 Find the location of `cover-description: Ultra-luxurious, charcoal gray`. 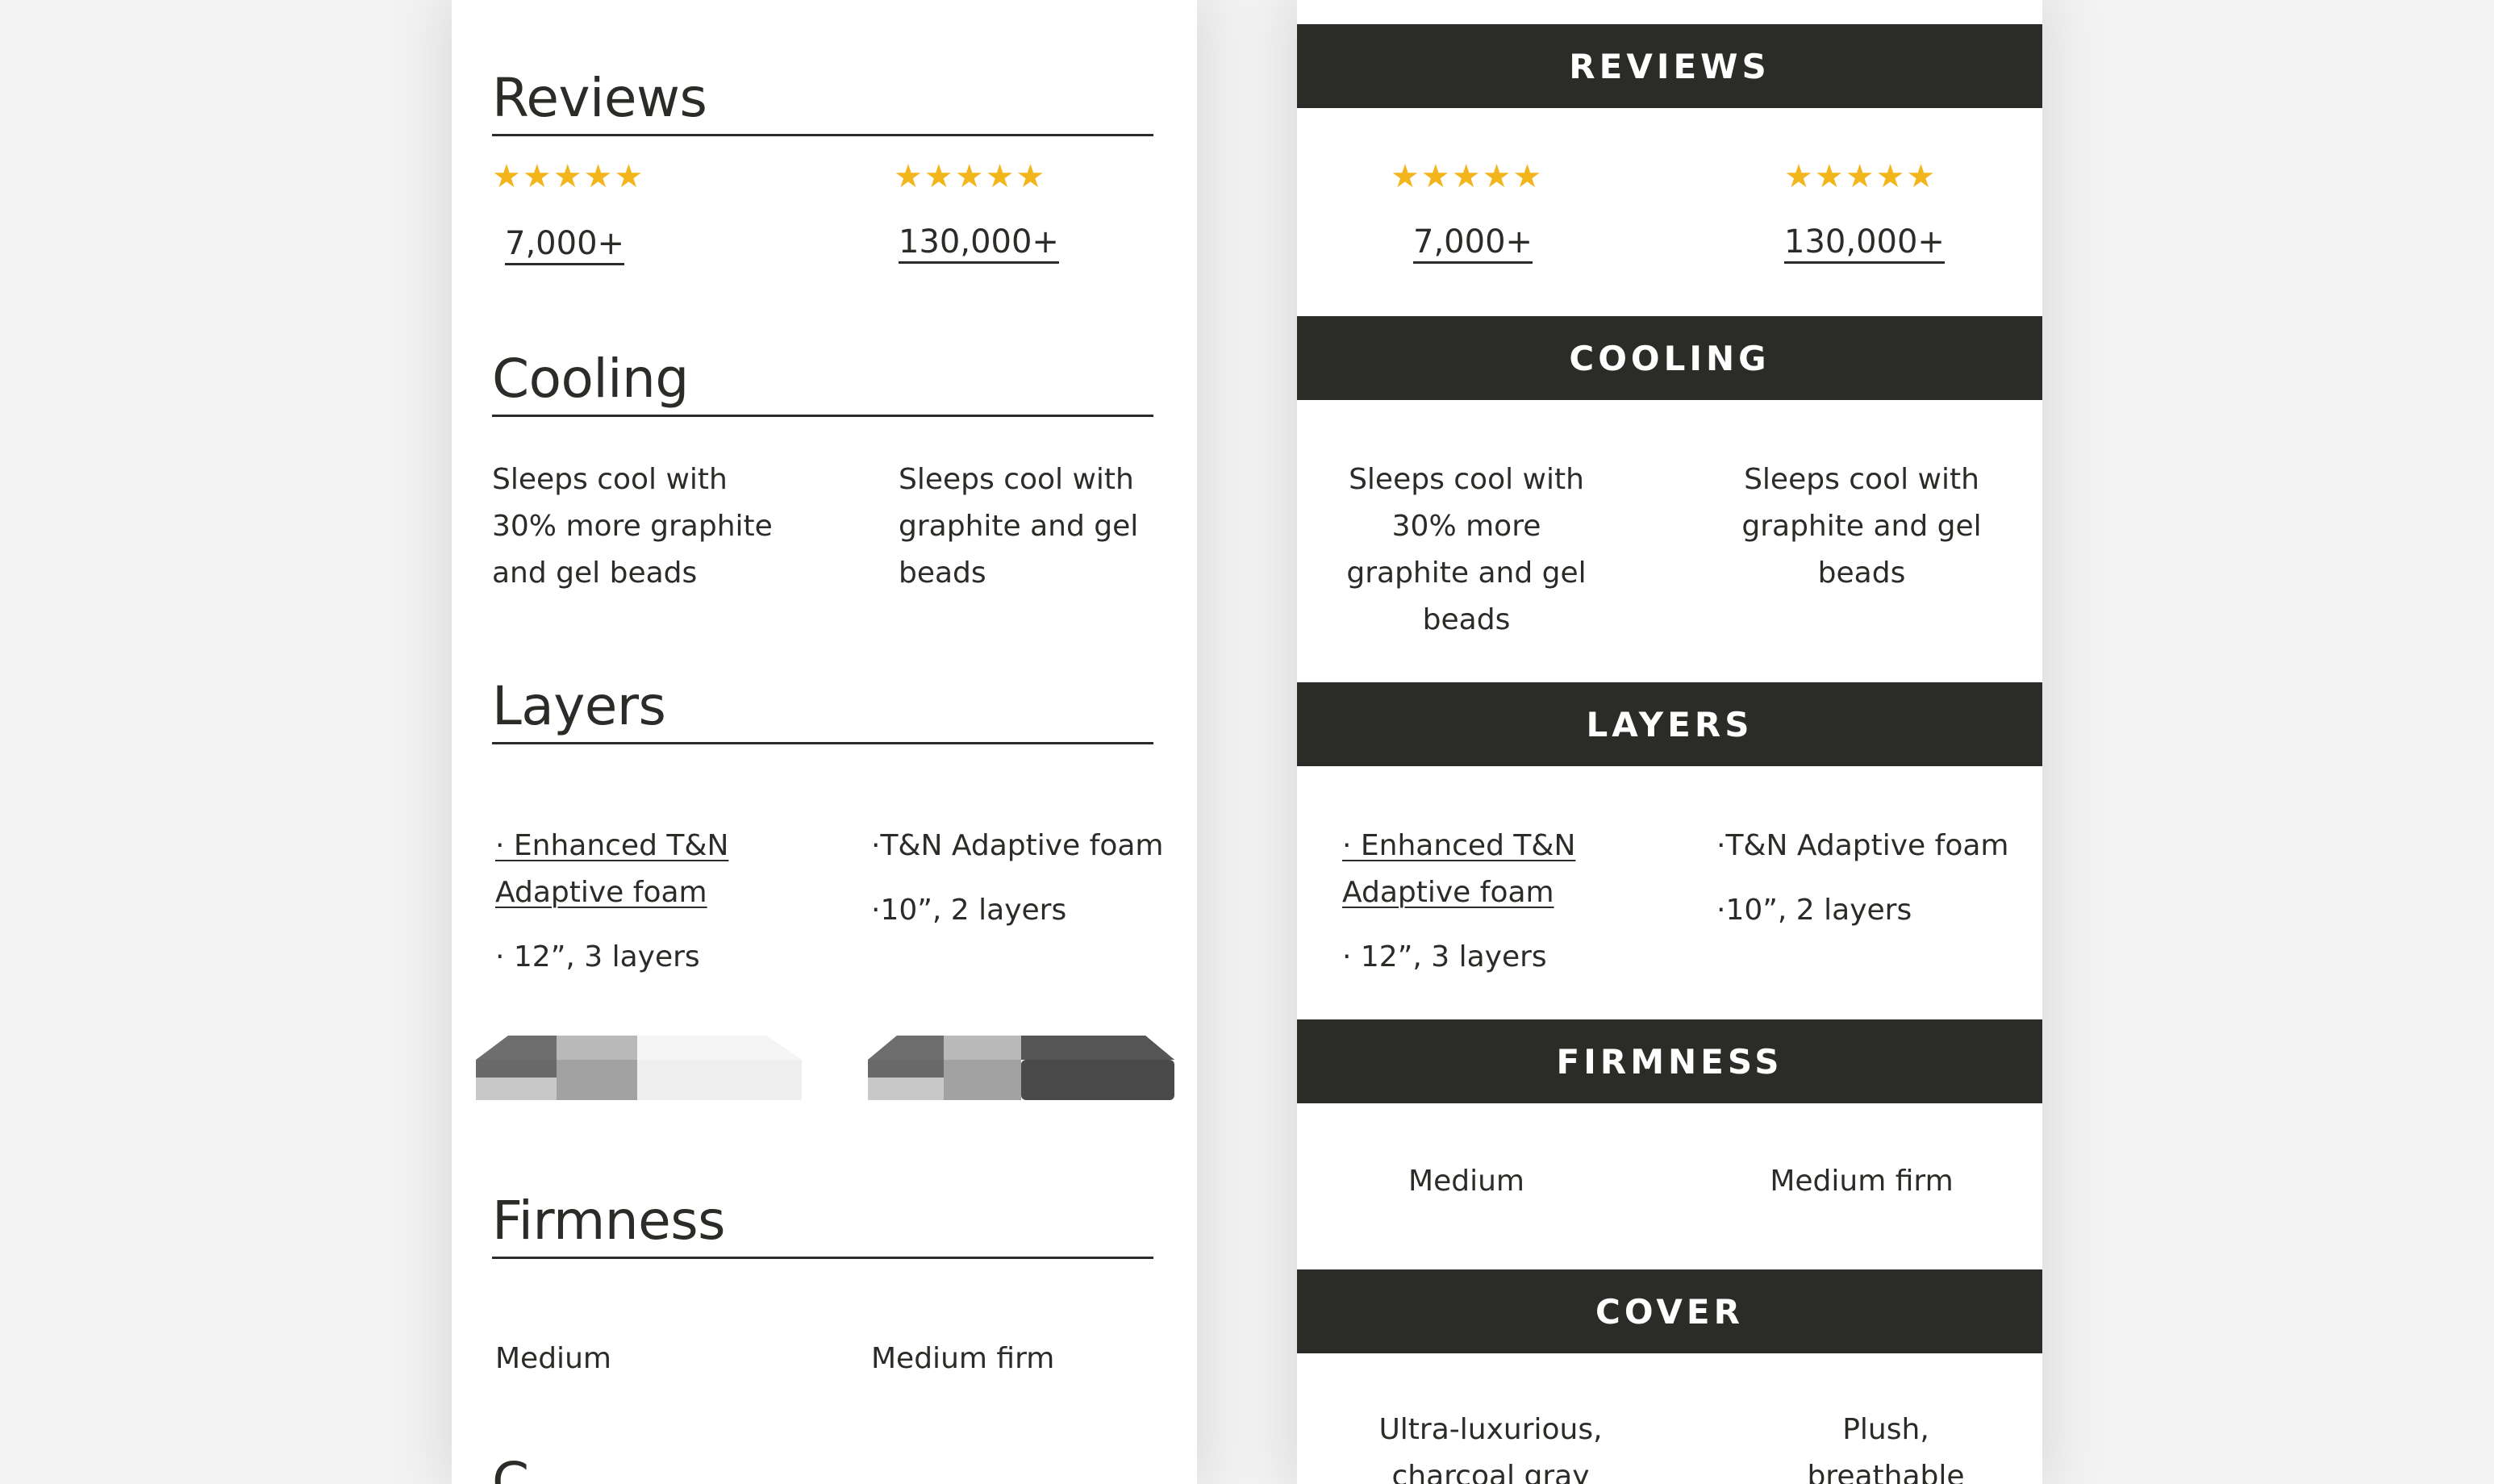

cover-description: Ultra-luxurious, charcoal gray is located at coordinates (1490, 1445).